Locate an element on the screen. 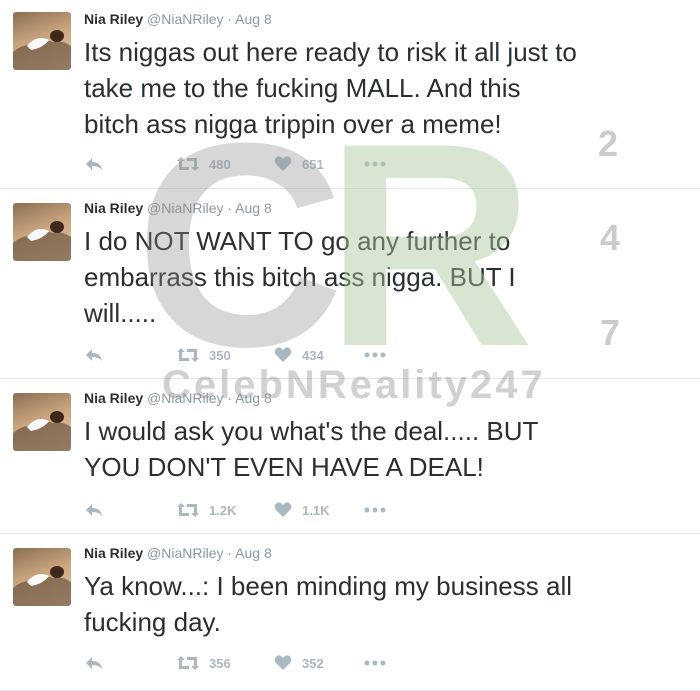 The height and width of the screenshot is (691, 700). like-count: 434 is located at coordinates (313, 355).